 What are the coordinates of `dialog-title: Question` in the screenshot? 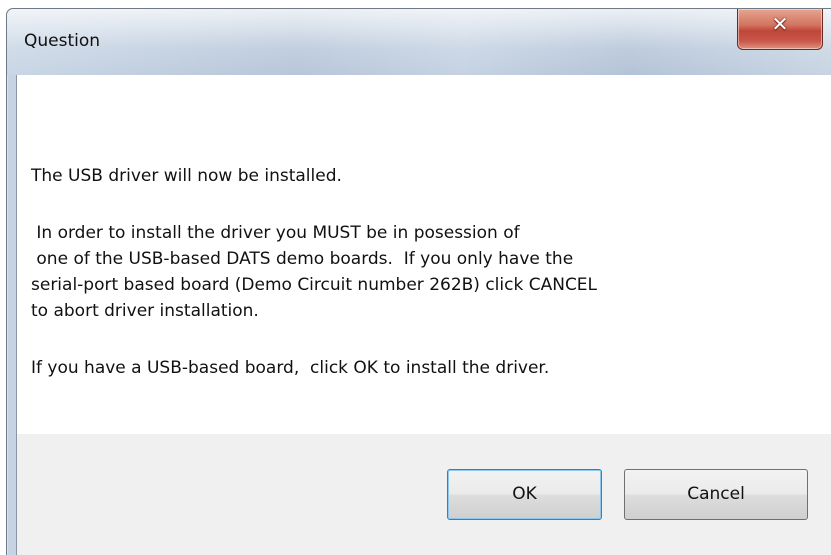 It's located at (62, 41).